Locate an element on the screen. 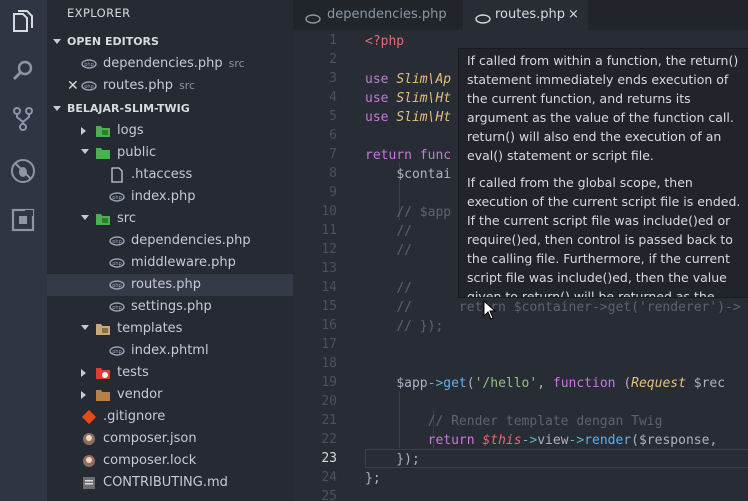 The height and width of the screenshot is (501, 748). tree-item-label: .gitignore is located at coordinates (134, 416).